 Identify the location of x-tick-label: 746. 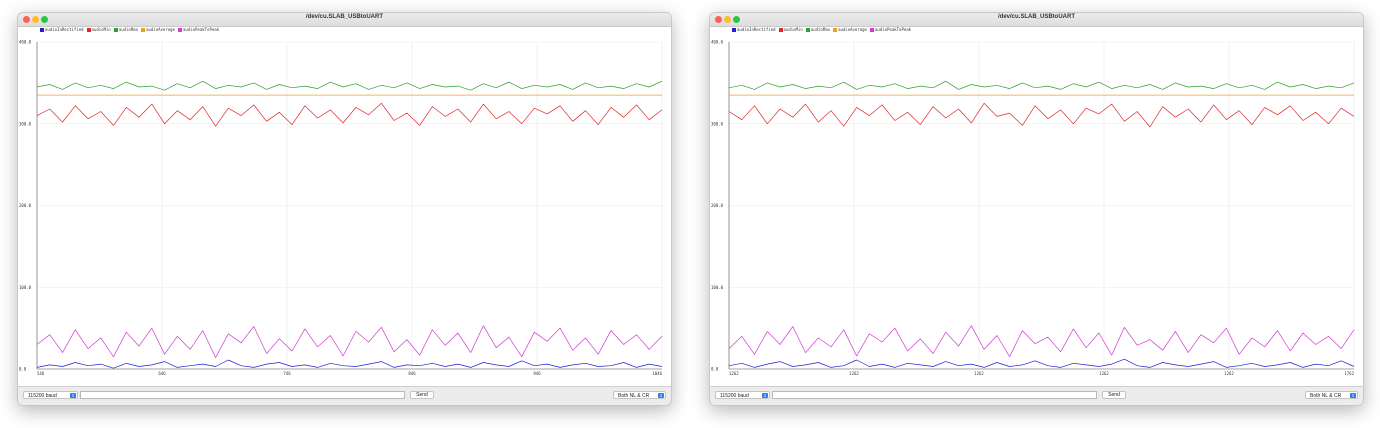
(287, 373).